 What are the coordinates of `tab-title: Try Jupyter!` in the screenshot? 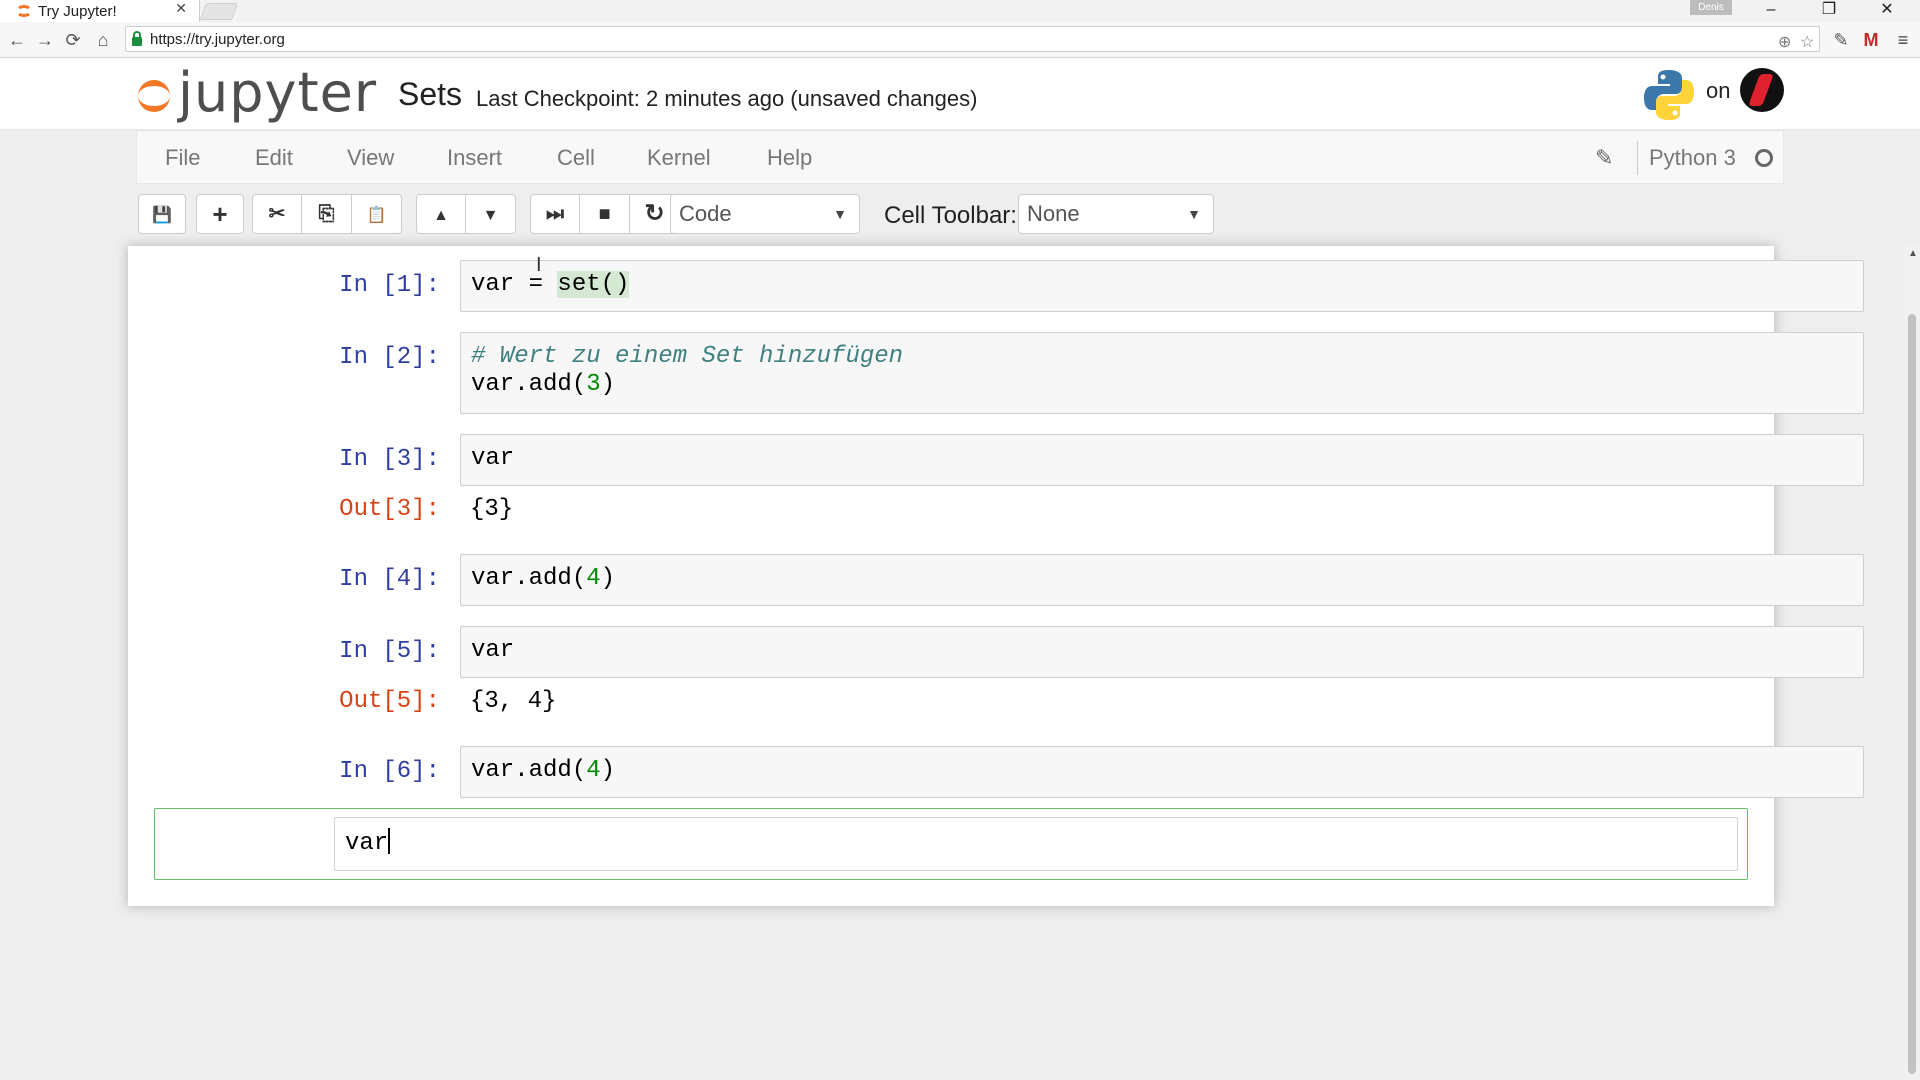 It's located at (77, 11).